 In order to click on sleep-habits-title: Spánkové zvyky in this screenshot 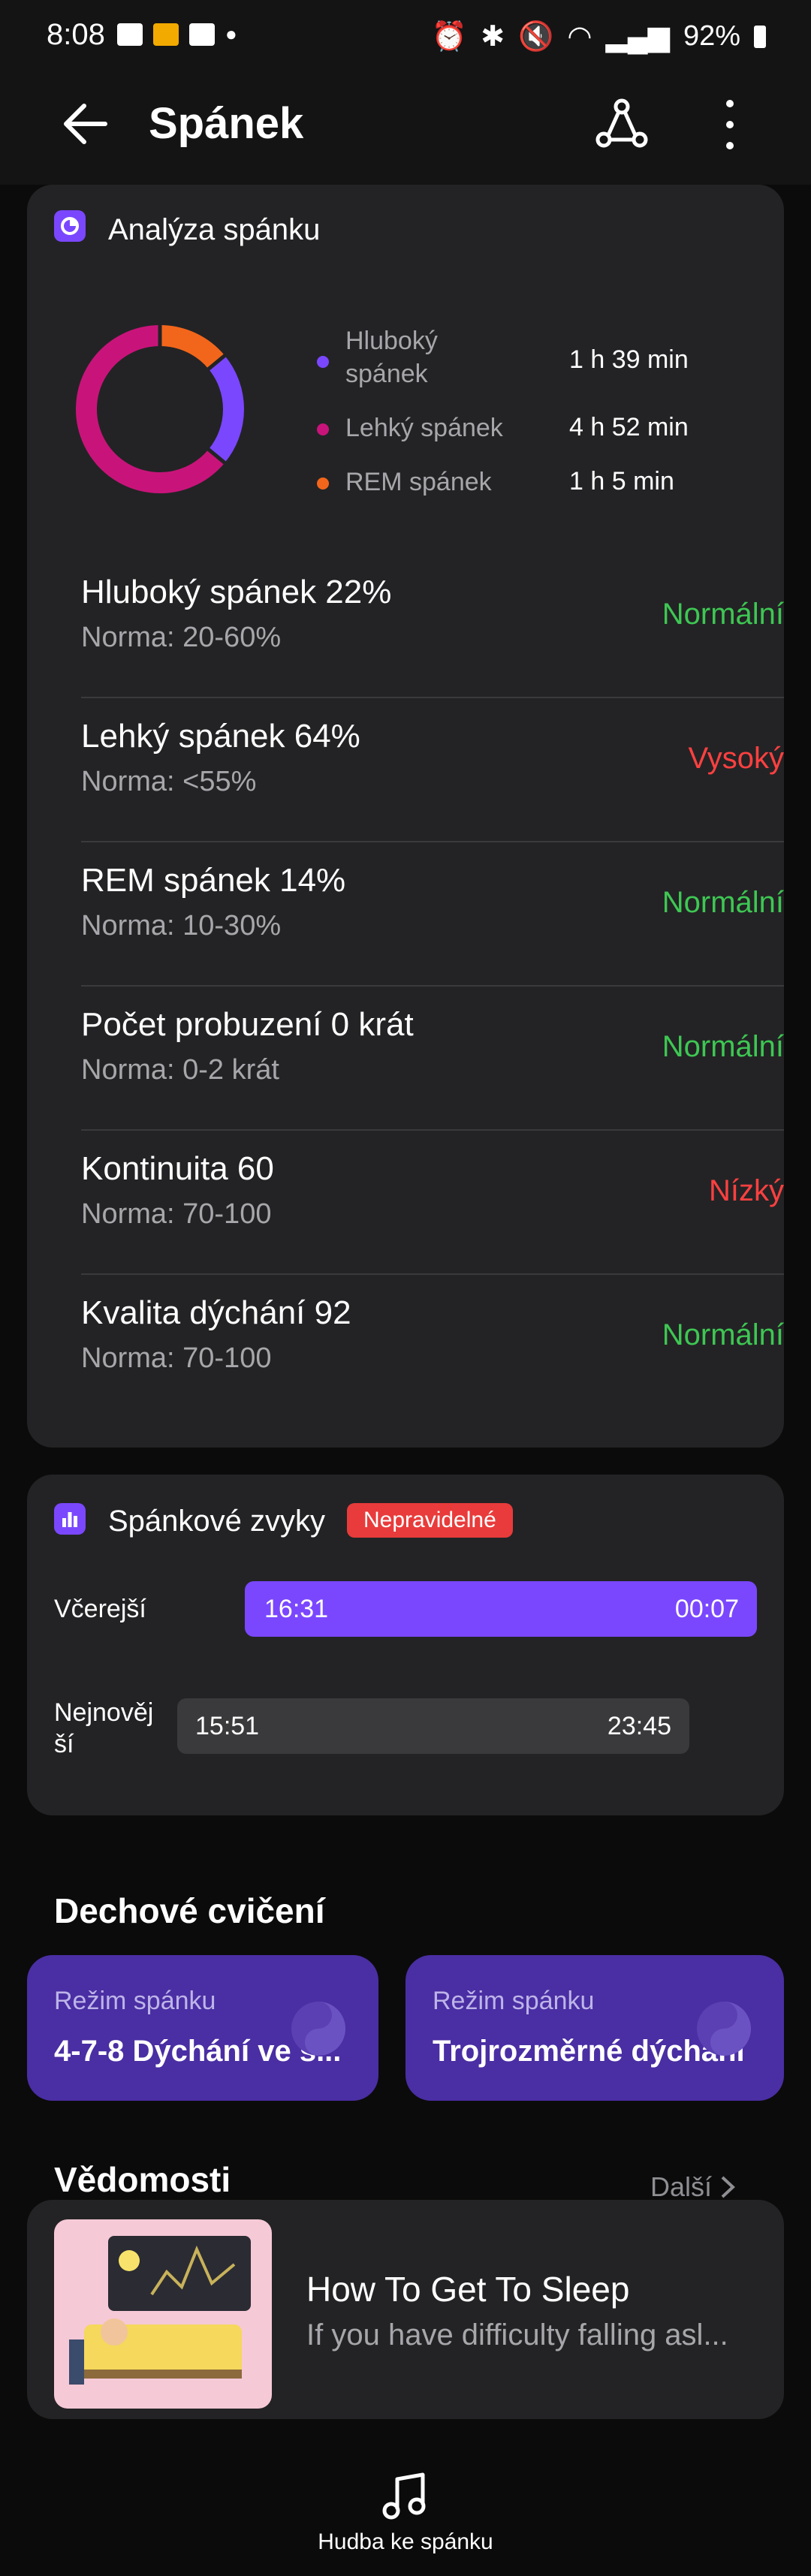, I will do `click(217, 1521)`.